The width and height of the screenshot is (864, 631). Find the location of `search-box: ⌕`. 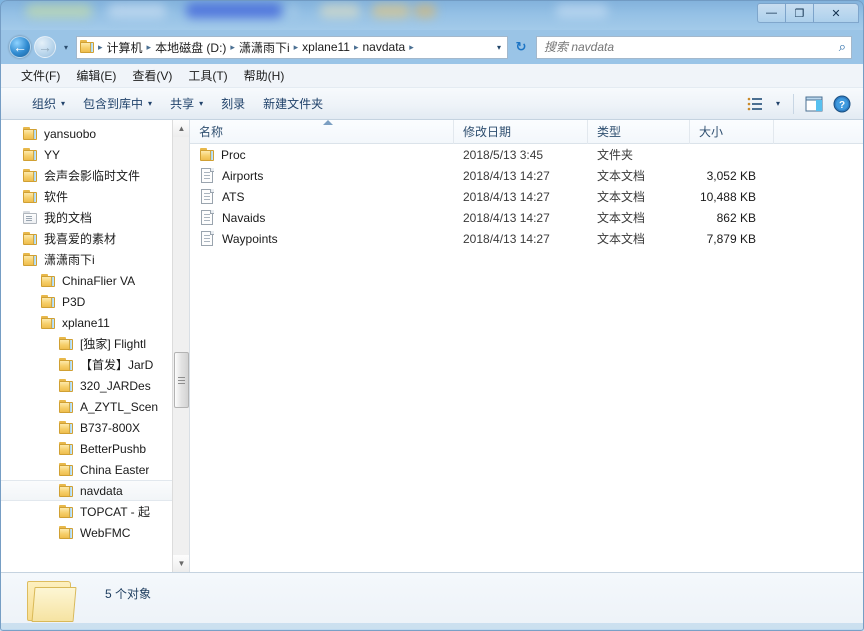

search-box: ⌕ is located at coordinates (694, 47).